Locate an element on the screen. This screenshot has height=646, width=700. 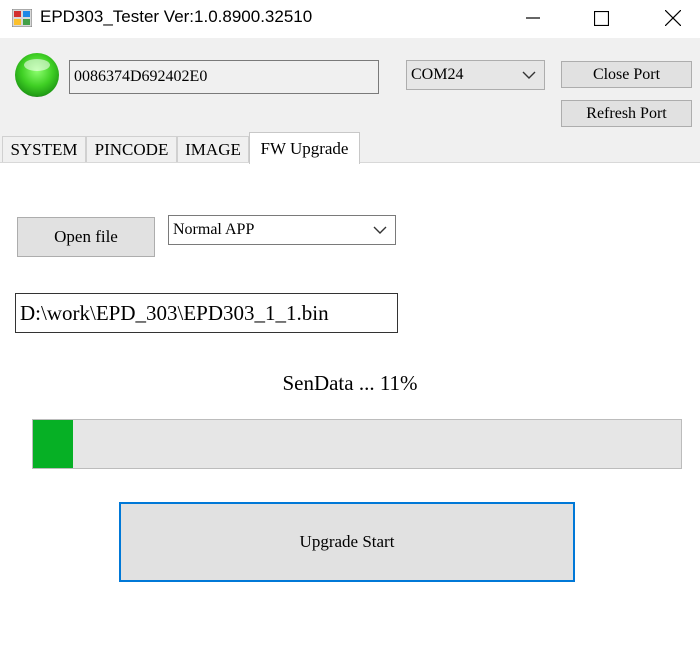
mode-select: Normal APP is located at coordinates (282, 230).